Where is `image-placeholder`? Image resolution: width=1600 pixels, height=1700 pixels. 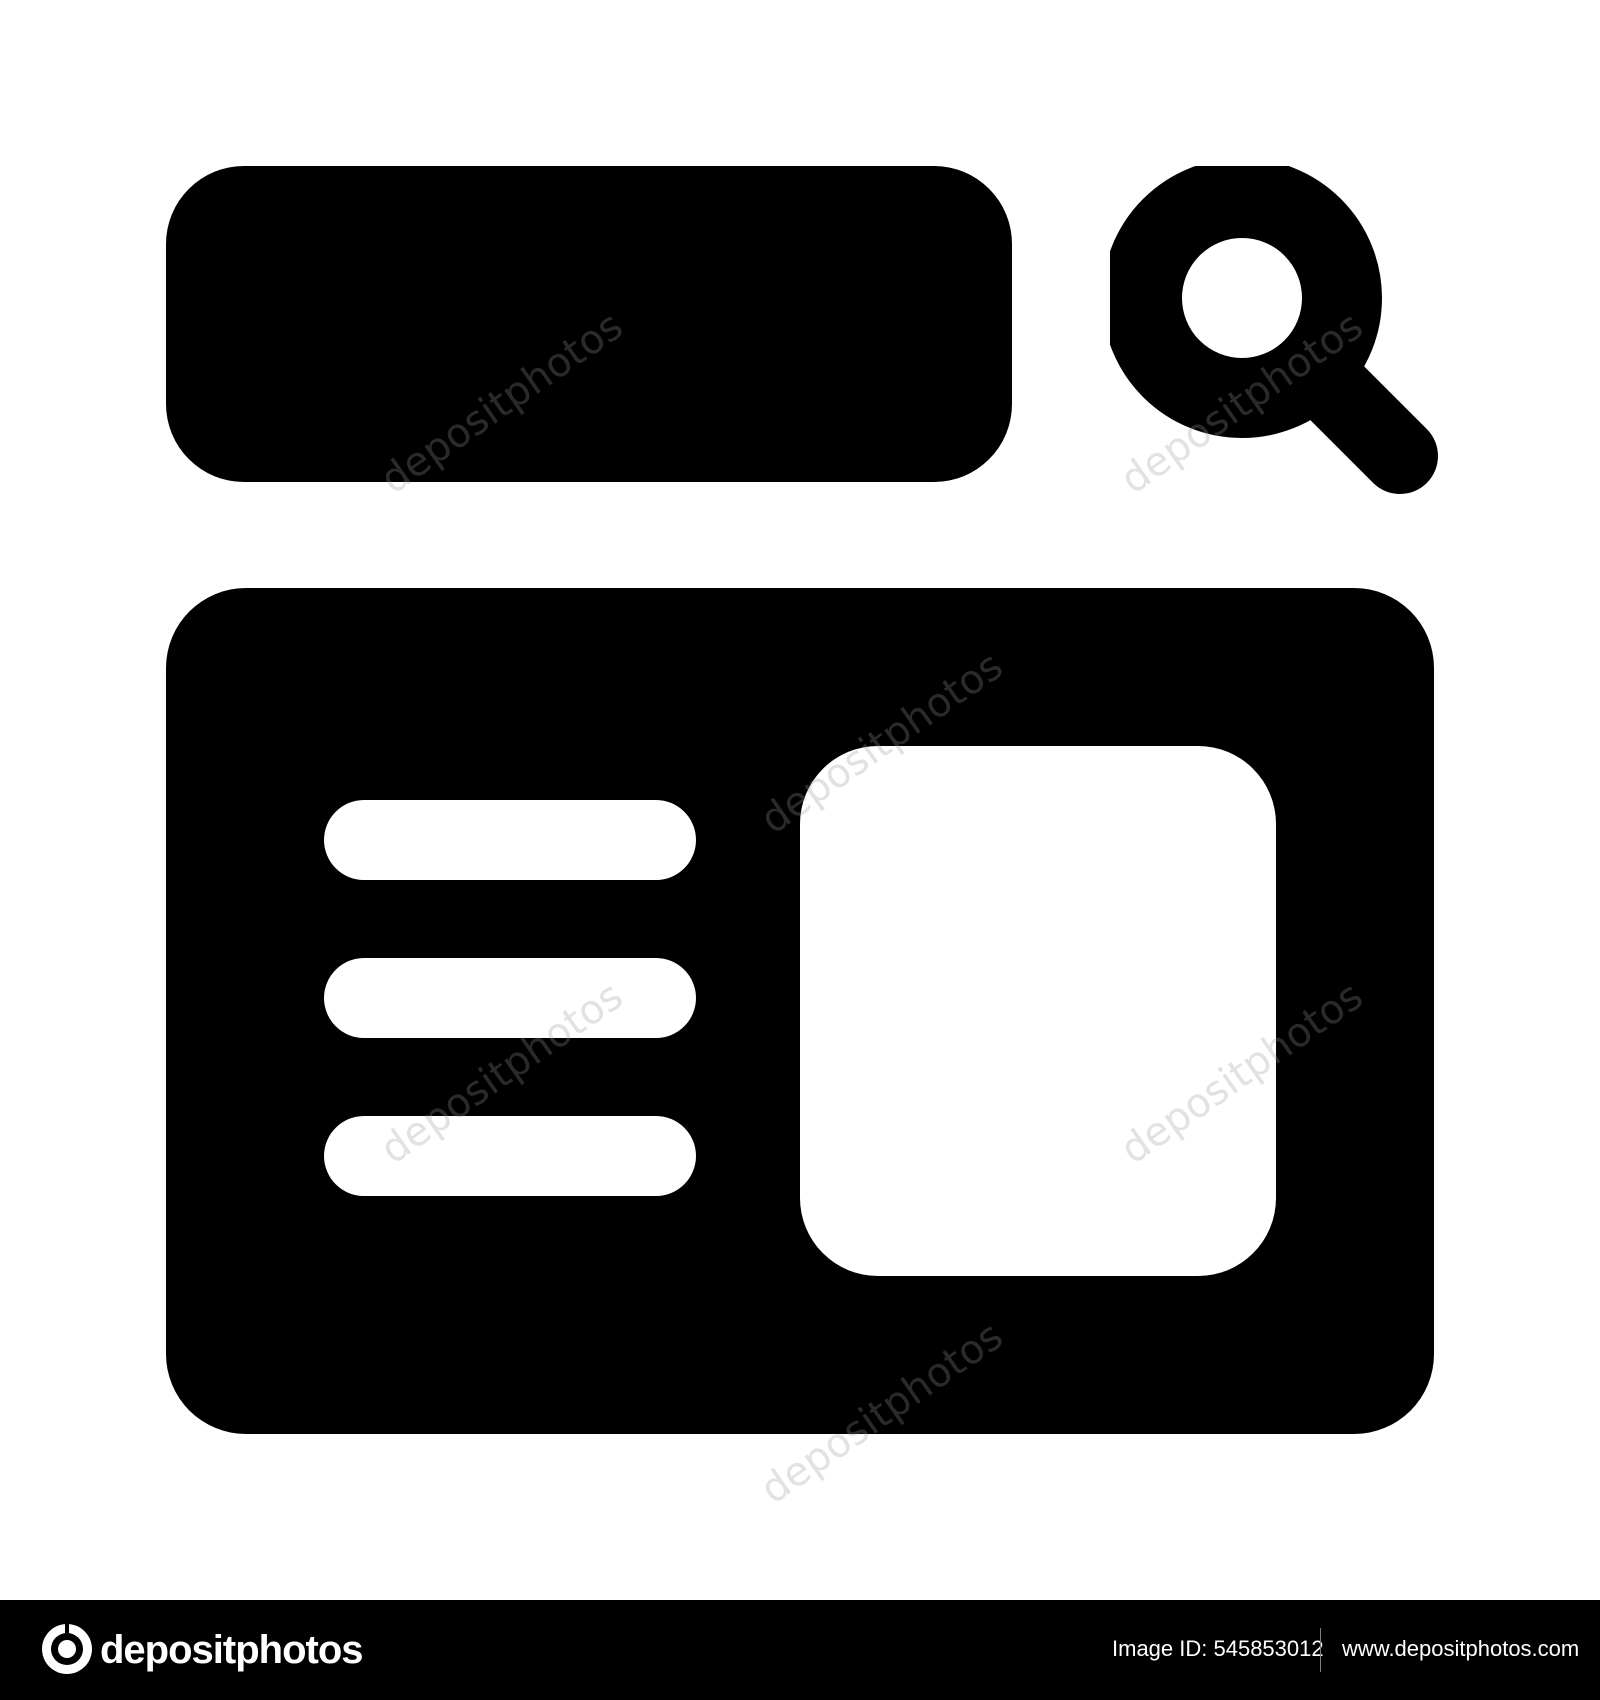
image-placeholder is located at coordinates (1038, 1011).